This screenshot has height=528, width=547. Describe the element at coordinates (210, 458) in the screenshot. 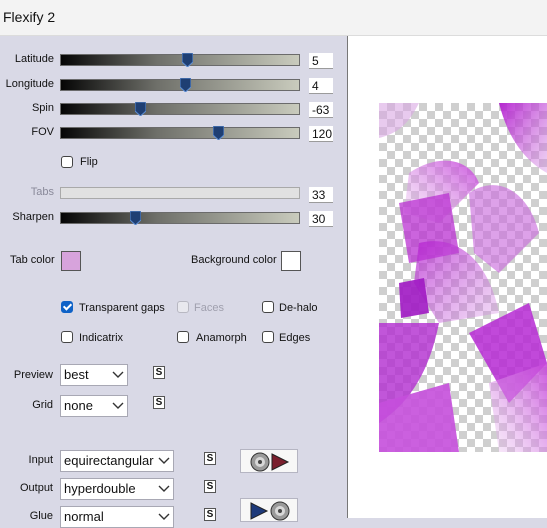

I see `input-s-button: S` at that location.